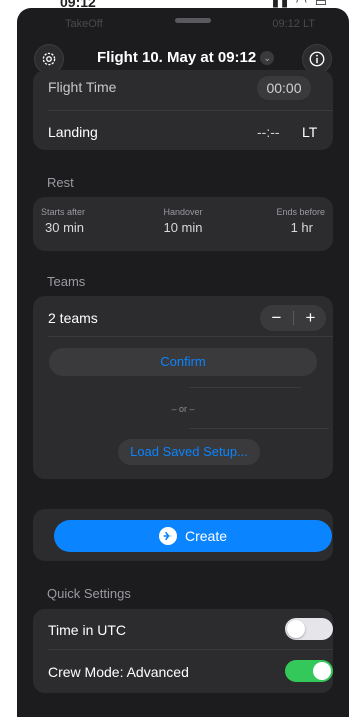  Describe the element at coordinates (309, 629) in the screenshot. I see `time-utc-toggle` at that location.